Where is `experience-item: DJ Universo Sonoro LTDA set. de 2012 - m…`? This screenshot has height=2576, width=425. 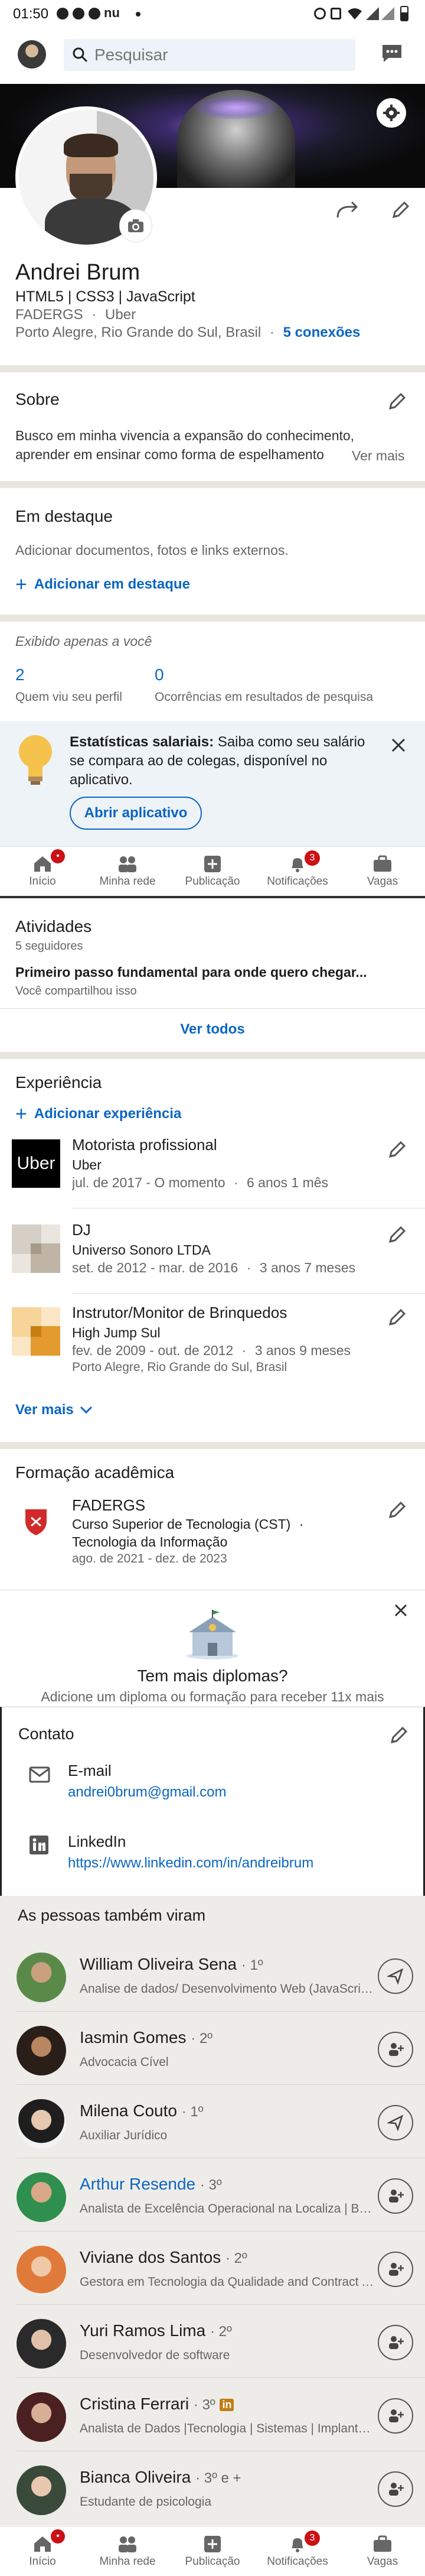
experience-item: DJ Universo Sonoro LTDA set. de 2012 - m… is located at coordinates (212, 1258).